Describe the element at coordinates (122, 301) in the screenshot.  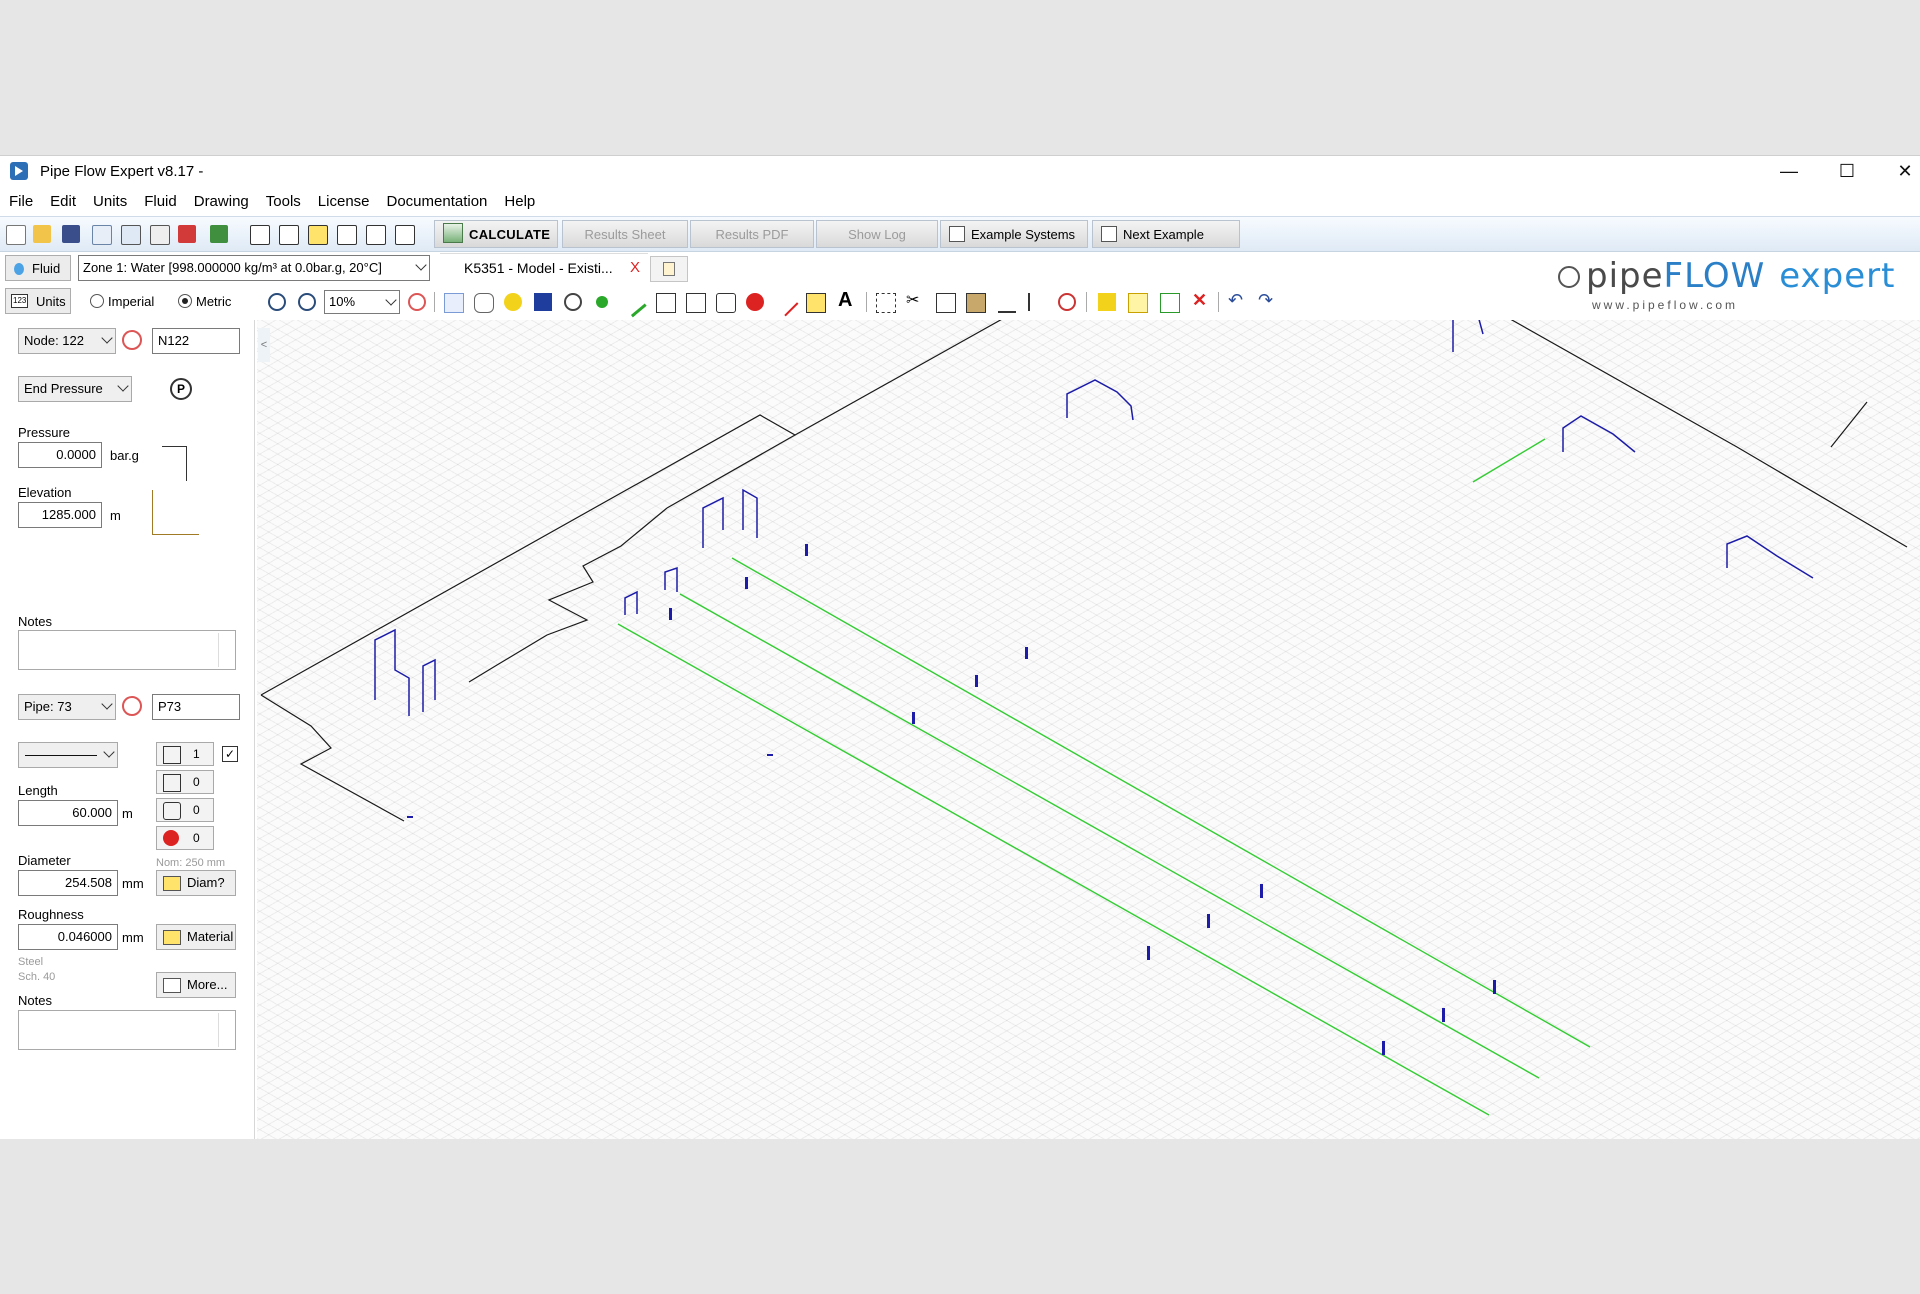
I see `imperial-radio: Imperial` at that location.